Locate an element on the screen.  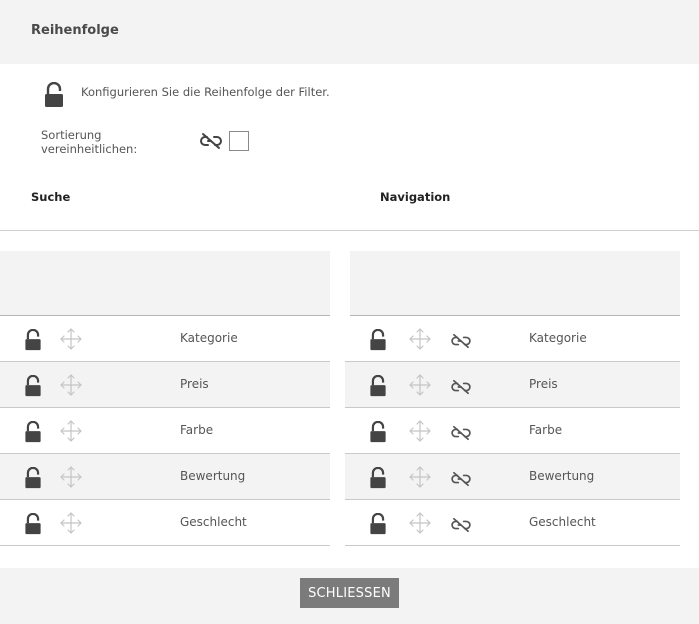
navigation-filter-row: Bewertung is located at coordinates (512, 477).